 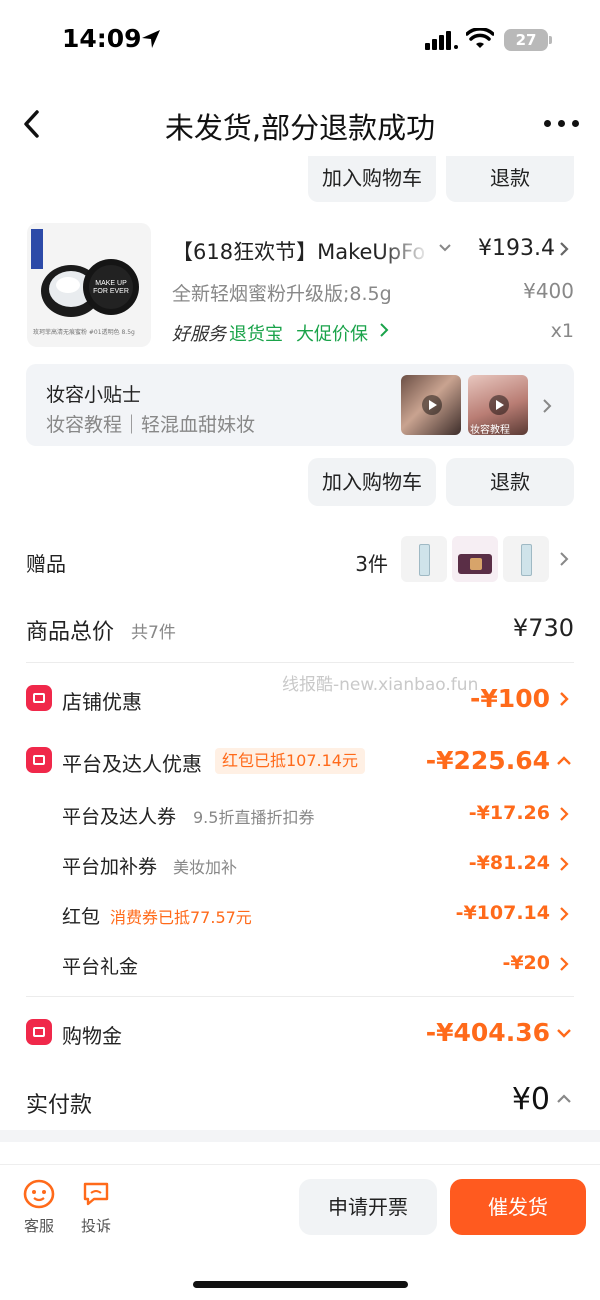 What do you see at coordinates (300, 1284) in the screenshot?
I see `home-indicator` at bounding box center [300, 1284].